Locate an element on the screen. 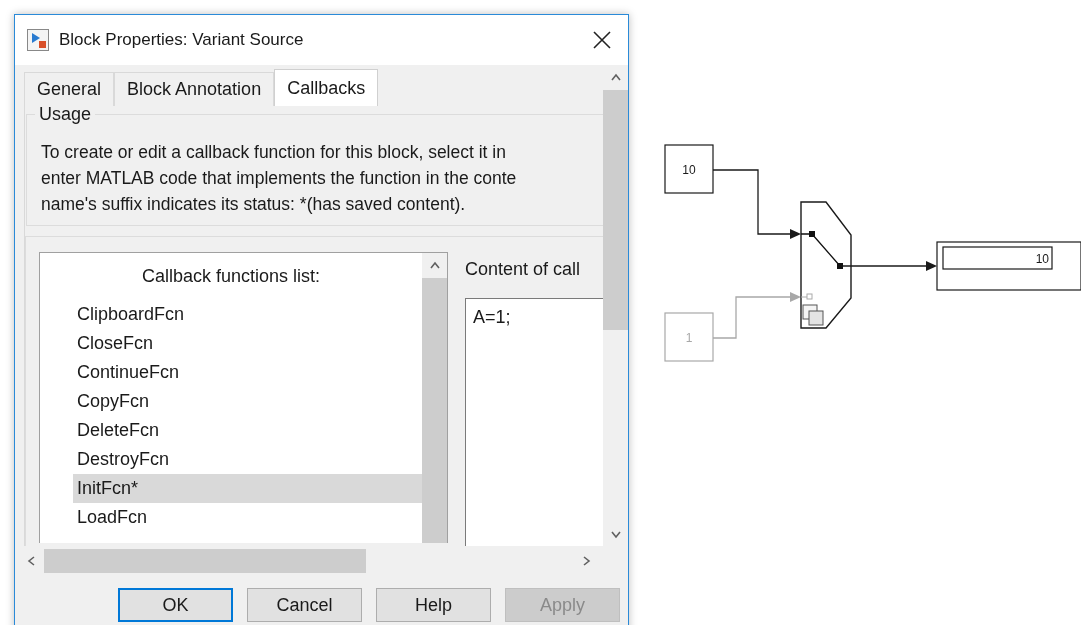 This screenshot has height=625, width=1081. close-icon is located at coordinates (602, 40).